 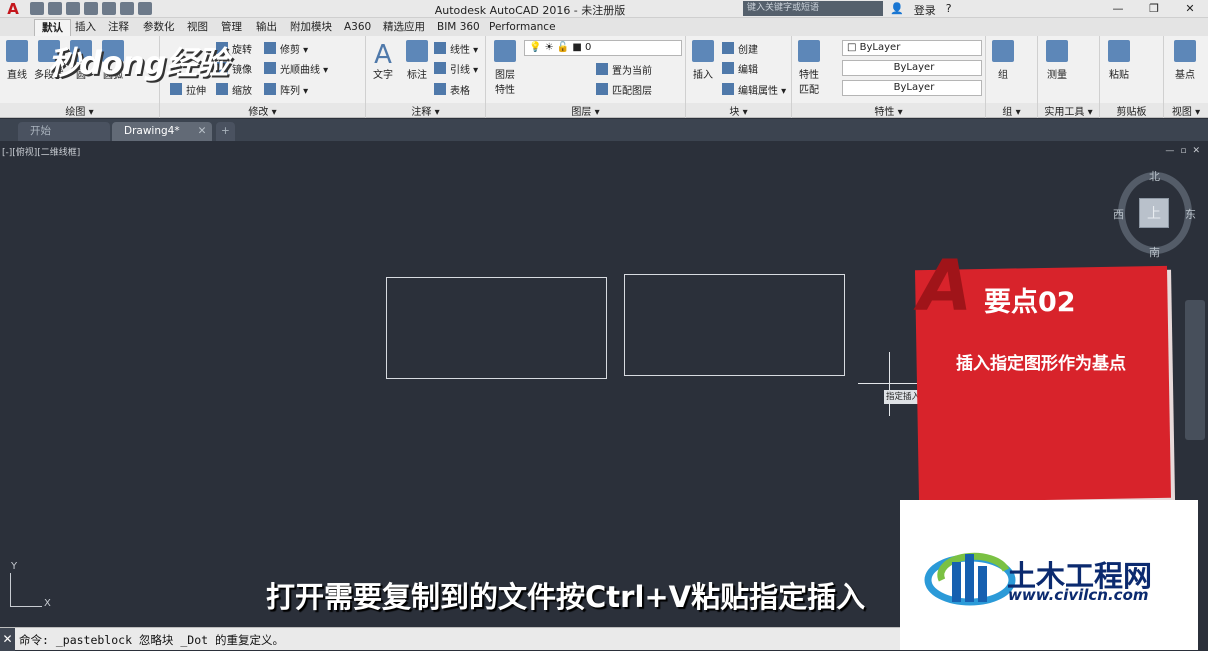 I want to click on edit-attributes-button: 编辑属性 ▾, so click(x=754, y=89).